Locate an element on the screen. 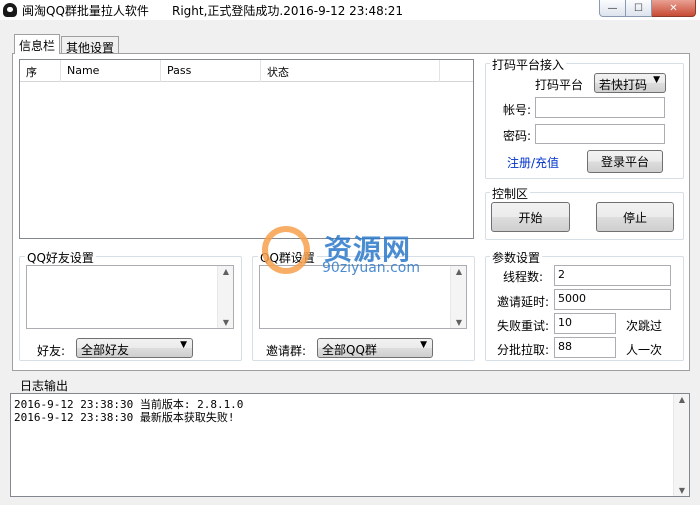  column-header-status: 状态 is located at coordinates (350, 71).